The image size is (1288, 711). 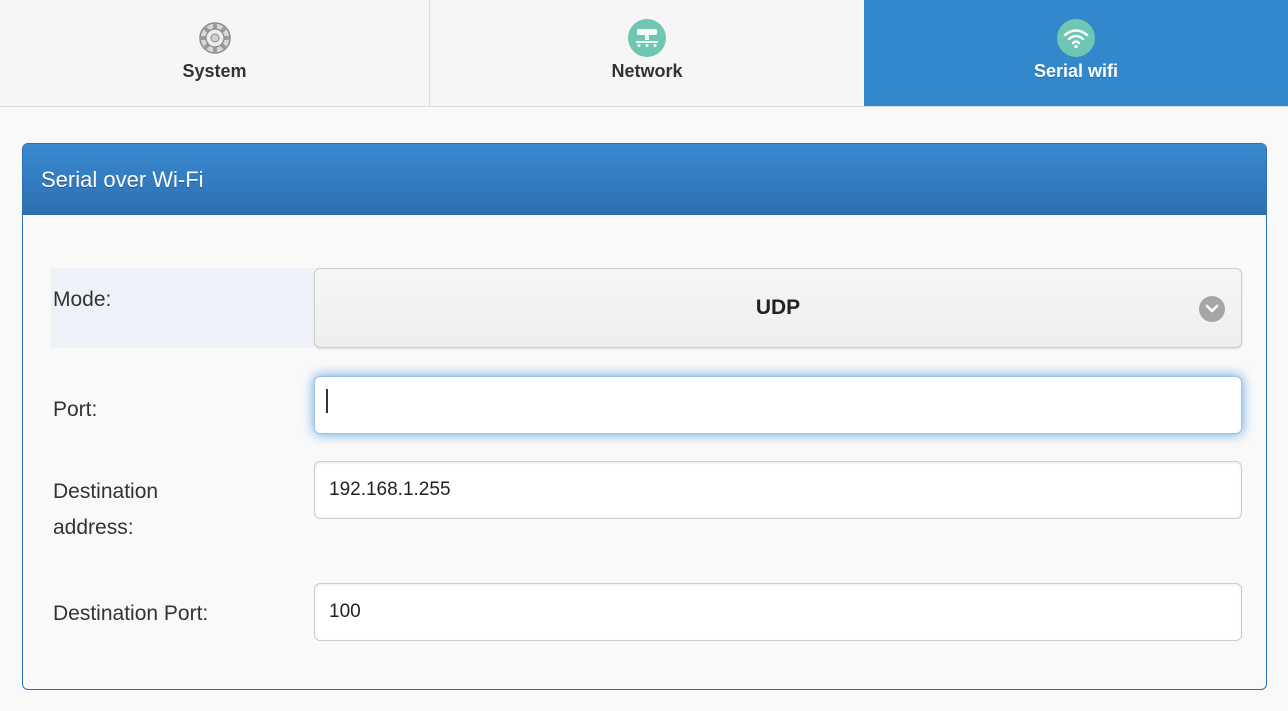 What do you see at coordinates (778, 405) in the screenshot?
I see `port-input` at bounding box center [778, 405].